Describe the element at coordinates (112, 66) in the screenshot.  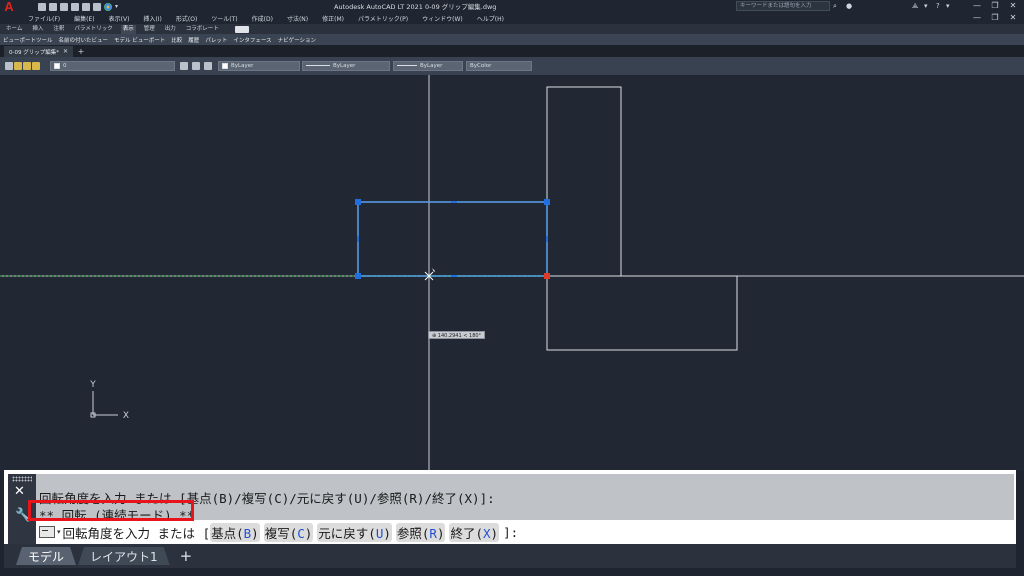
I see `layer-dropdown: 0` at that location.